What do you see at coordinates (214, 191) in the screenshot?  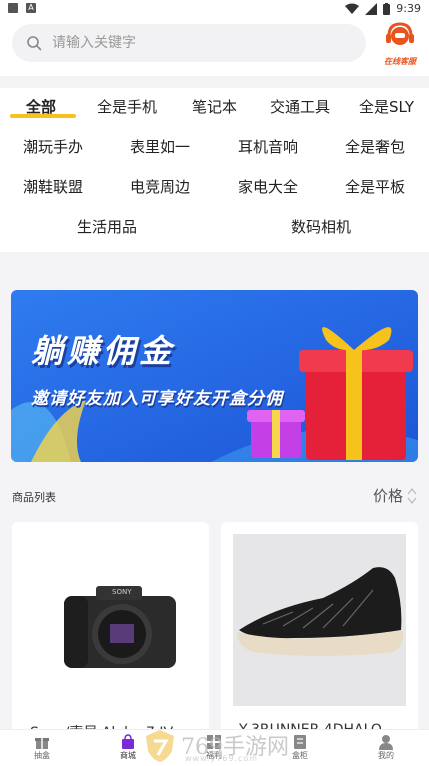 I see `category-row: 潮鞋联盟 电竞周边 家电大全 全是平板` at bounding box center [214, 191].